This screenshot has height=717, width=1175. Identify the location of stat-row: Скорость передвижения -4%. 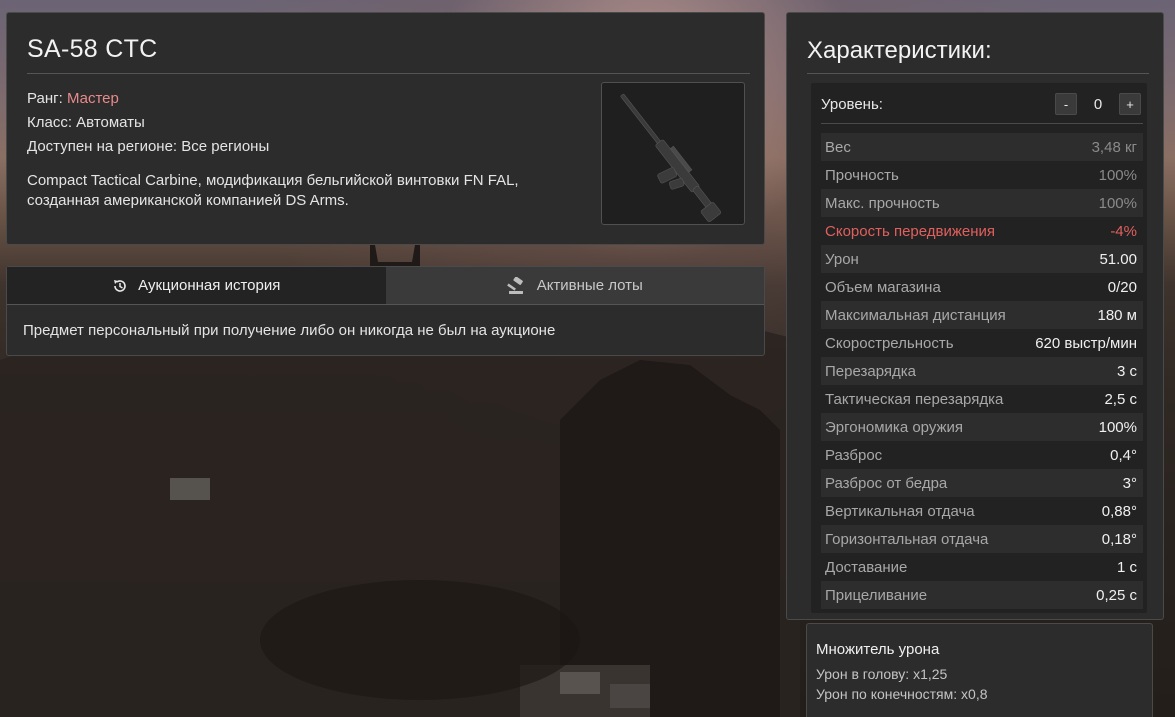
(982, 231).